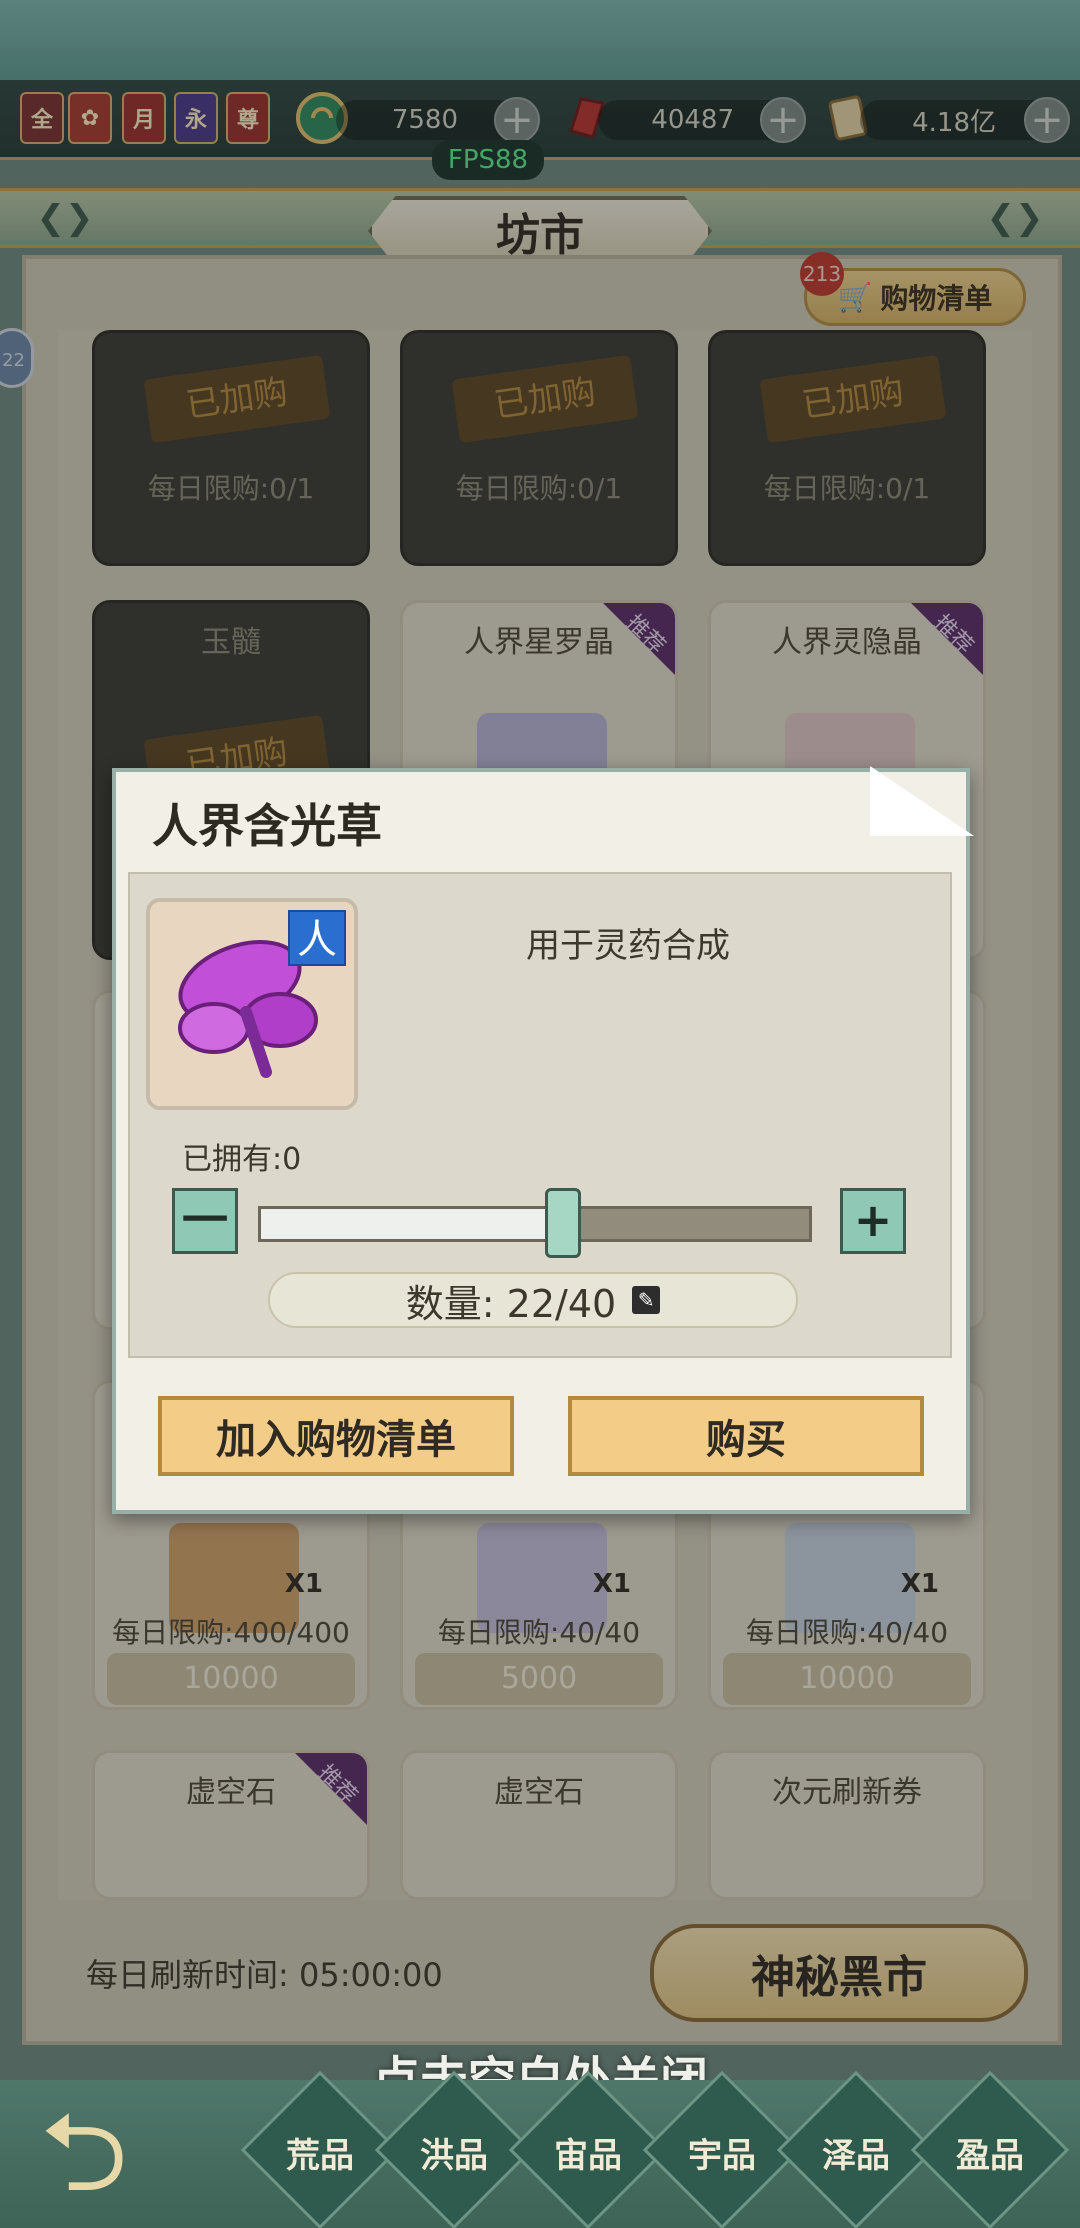 The width and height of the screenshot is (1080, 2228). What do you see at coordinates (722, 2152) in the screenshot?
I see `nav-tab-label: 宇品` at bounding box center [722, 2152].